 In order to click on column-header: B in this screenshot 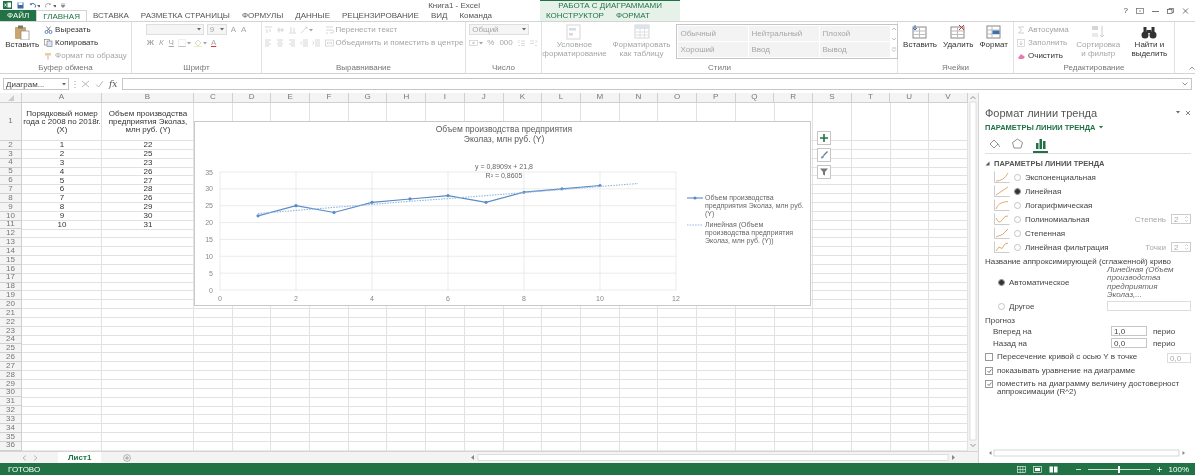, I will do `click(148, 98)`.